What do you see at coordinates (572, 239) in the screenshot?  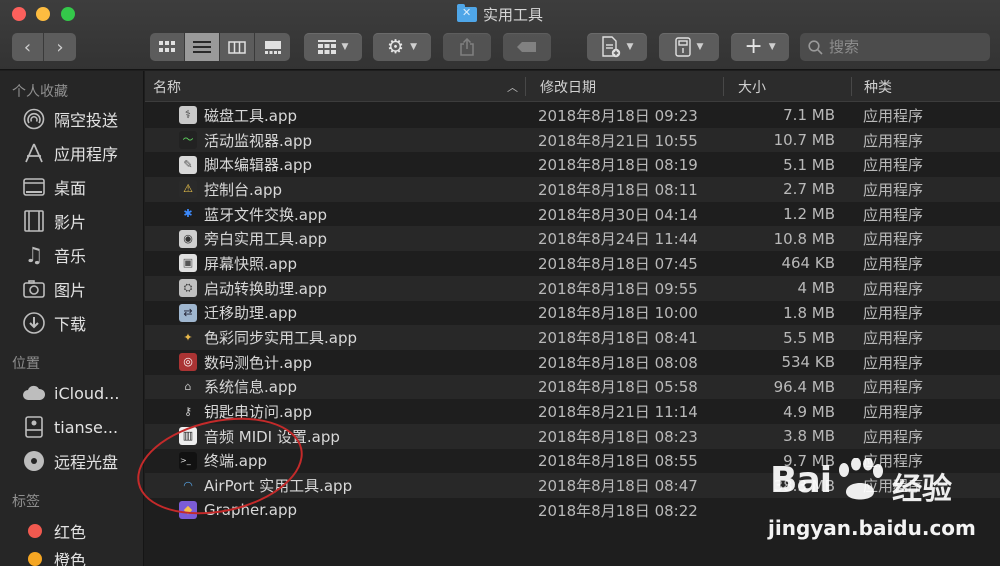 I see `table-row: ◉ 旁白实用工具.app 2018年8月24日 11:44 10.8 MB 应用程序` at bounding box center [572, 239].